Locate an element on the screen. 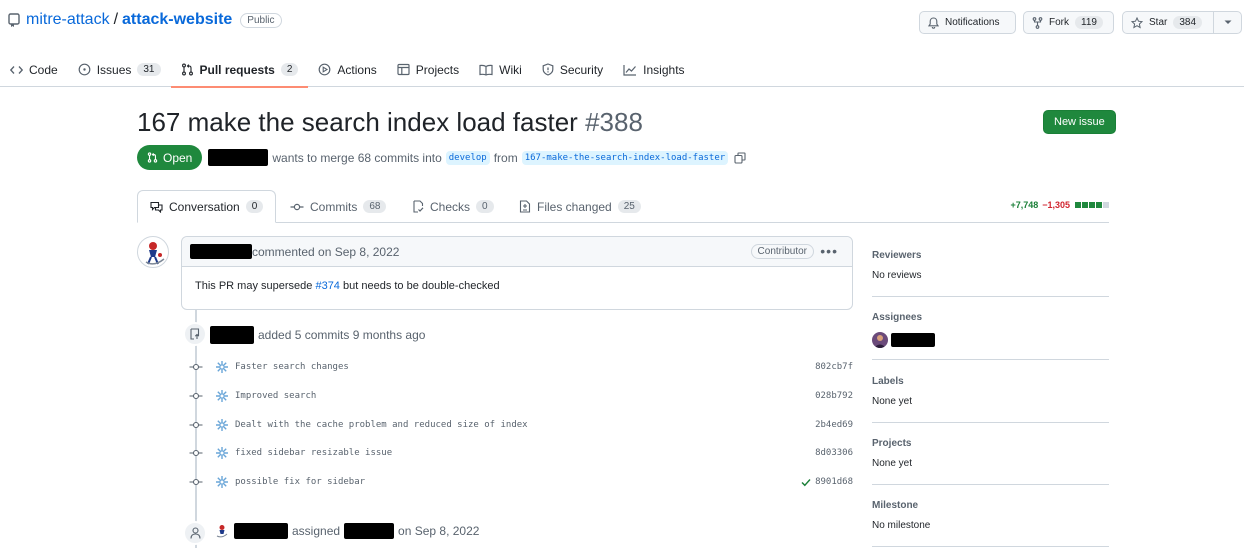  reviewers-heading: Reviewers is located at coordinates (990, 255).